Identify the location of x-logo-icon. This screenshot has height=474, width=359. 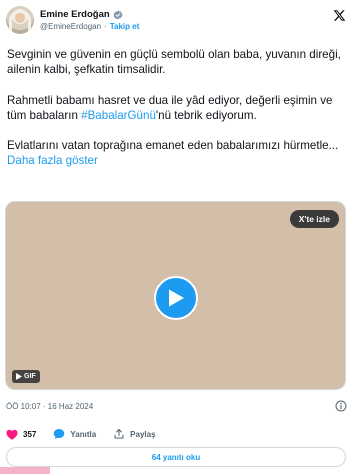
(339, 15).